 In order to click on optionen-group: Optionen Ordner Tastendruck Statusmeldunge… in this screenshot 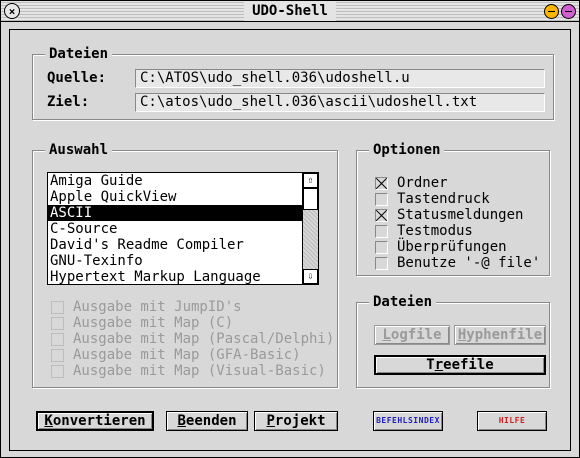, I will do `click(453, 209)`.